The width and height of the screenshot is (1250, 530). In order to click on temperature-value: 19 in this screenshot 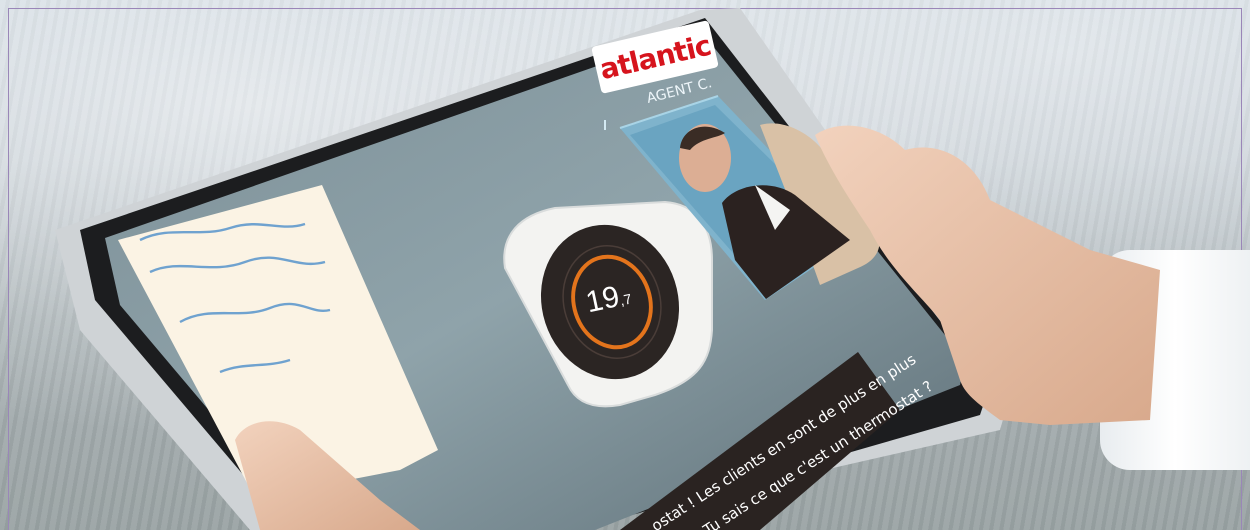, I will do `click(602, 300)`.